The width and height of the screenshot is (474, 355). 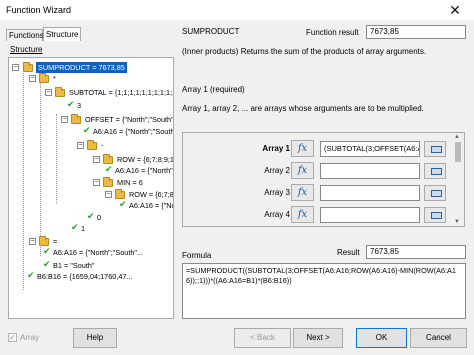 I want to click on array-checkbox-label: Array, so click(x=30, y=337).